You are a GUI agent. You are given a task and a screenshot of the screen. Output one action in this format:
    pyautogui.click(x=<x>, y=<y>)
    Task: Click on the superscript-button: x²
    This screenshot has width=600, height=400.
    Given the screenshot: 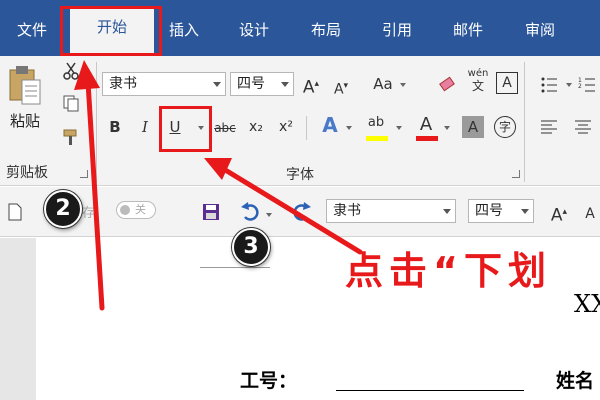 What is the action you would take?
    pyautogui.click(x=286, y=127)
    